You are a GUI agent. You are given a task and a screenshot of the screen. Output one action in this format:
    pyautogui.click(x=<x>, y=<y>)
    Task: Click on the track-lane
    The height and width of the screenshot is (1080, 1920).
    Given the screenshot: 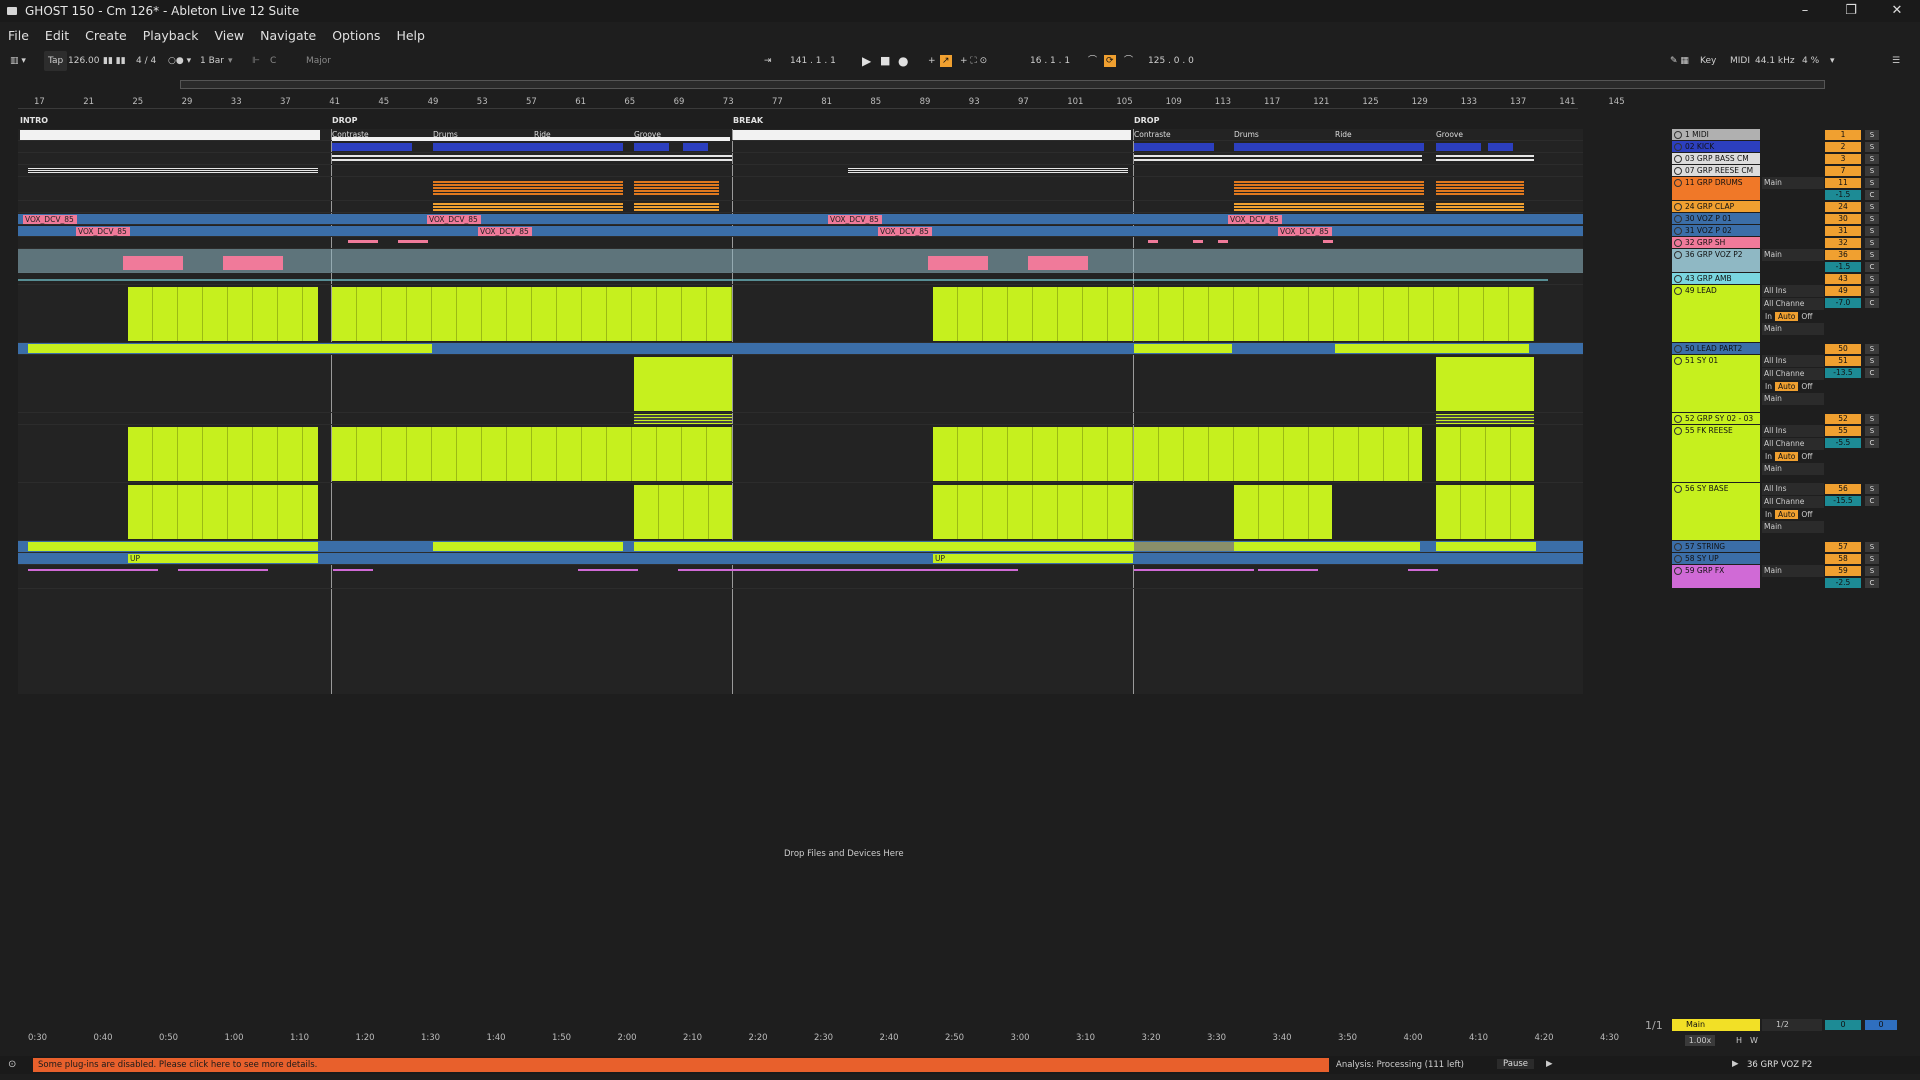 What is the action you would take?
    pyautogui.click(x=800, y=384)
    